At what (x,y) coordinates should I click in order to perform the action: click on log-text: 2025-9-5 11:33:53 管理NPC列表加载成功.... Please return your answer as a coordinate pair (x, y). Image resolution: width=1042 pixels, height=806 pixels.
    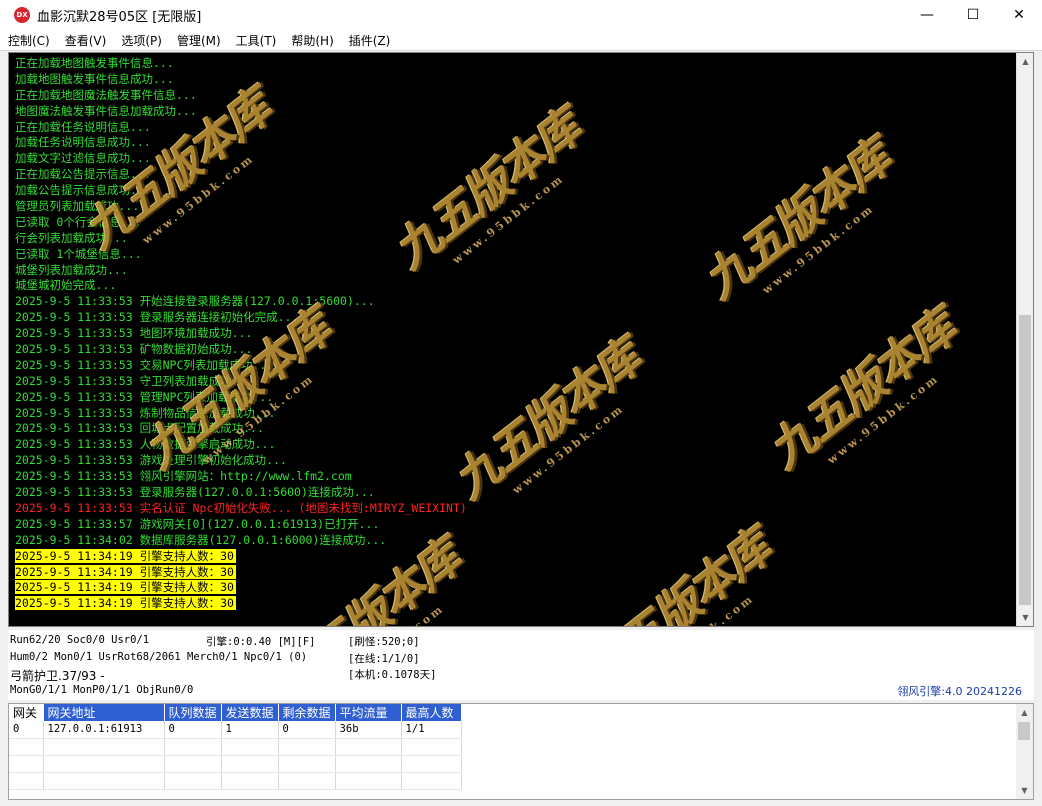
    Looking at the image, I should click on (144, 396).